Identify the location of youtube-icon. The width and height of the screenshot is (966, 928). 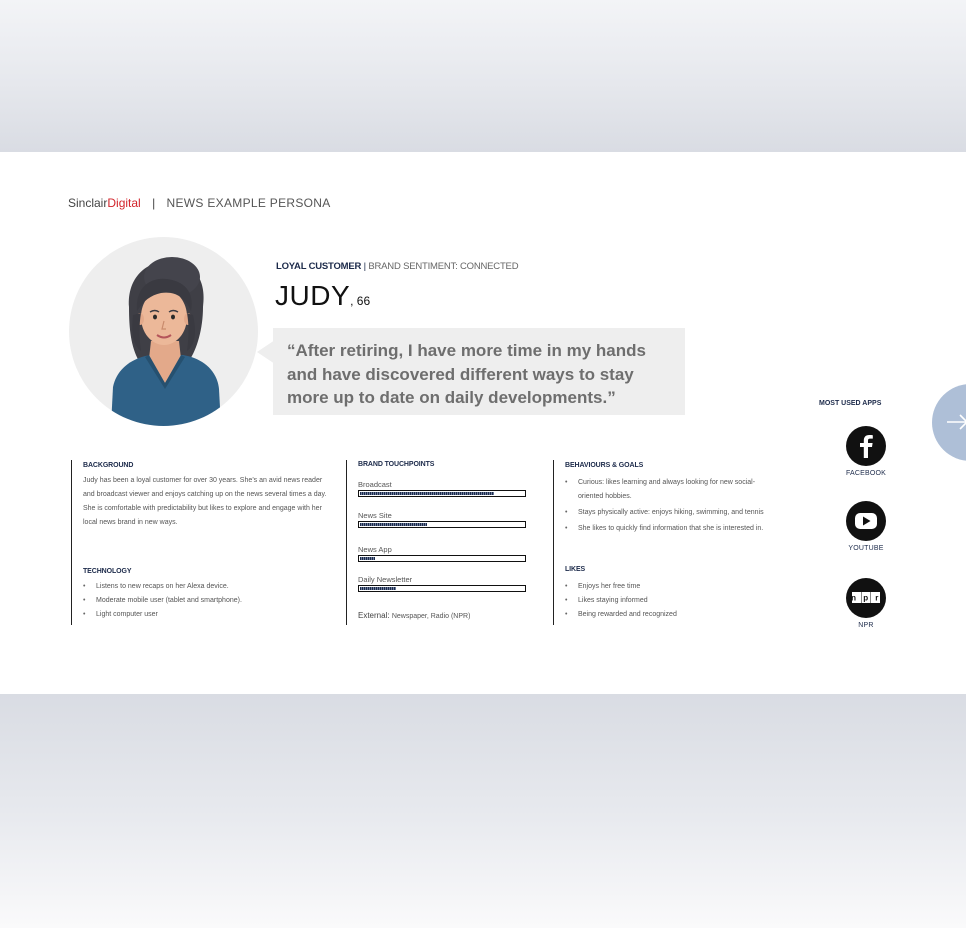
(866, 521).